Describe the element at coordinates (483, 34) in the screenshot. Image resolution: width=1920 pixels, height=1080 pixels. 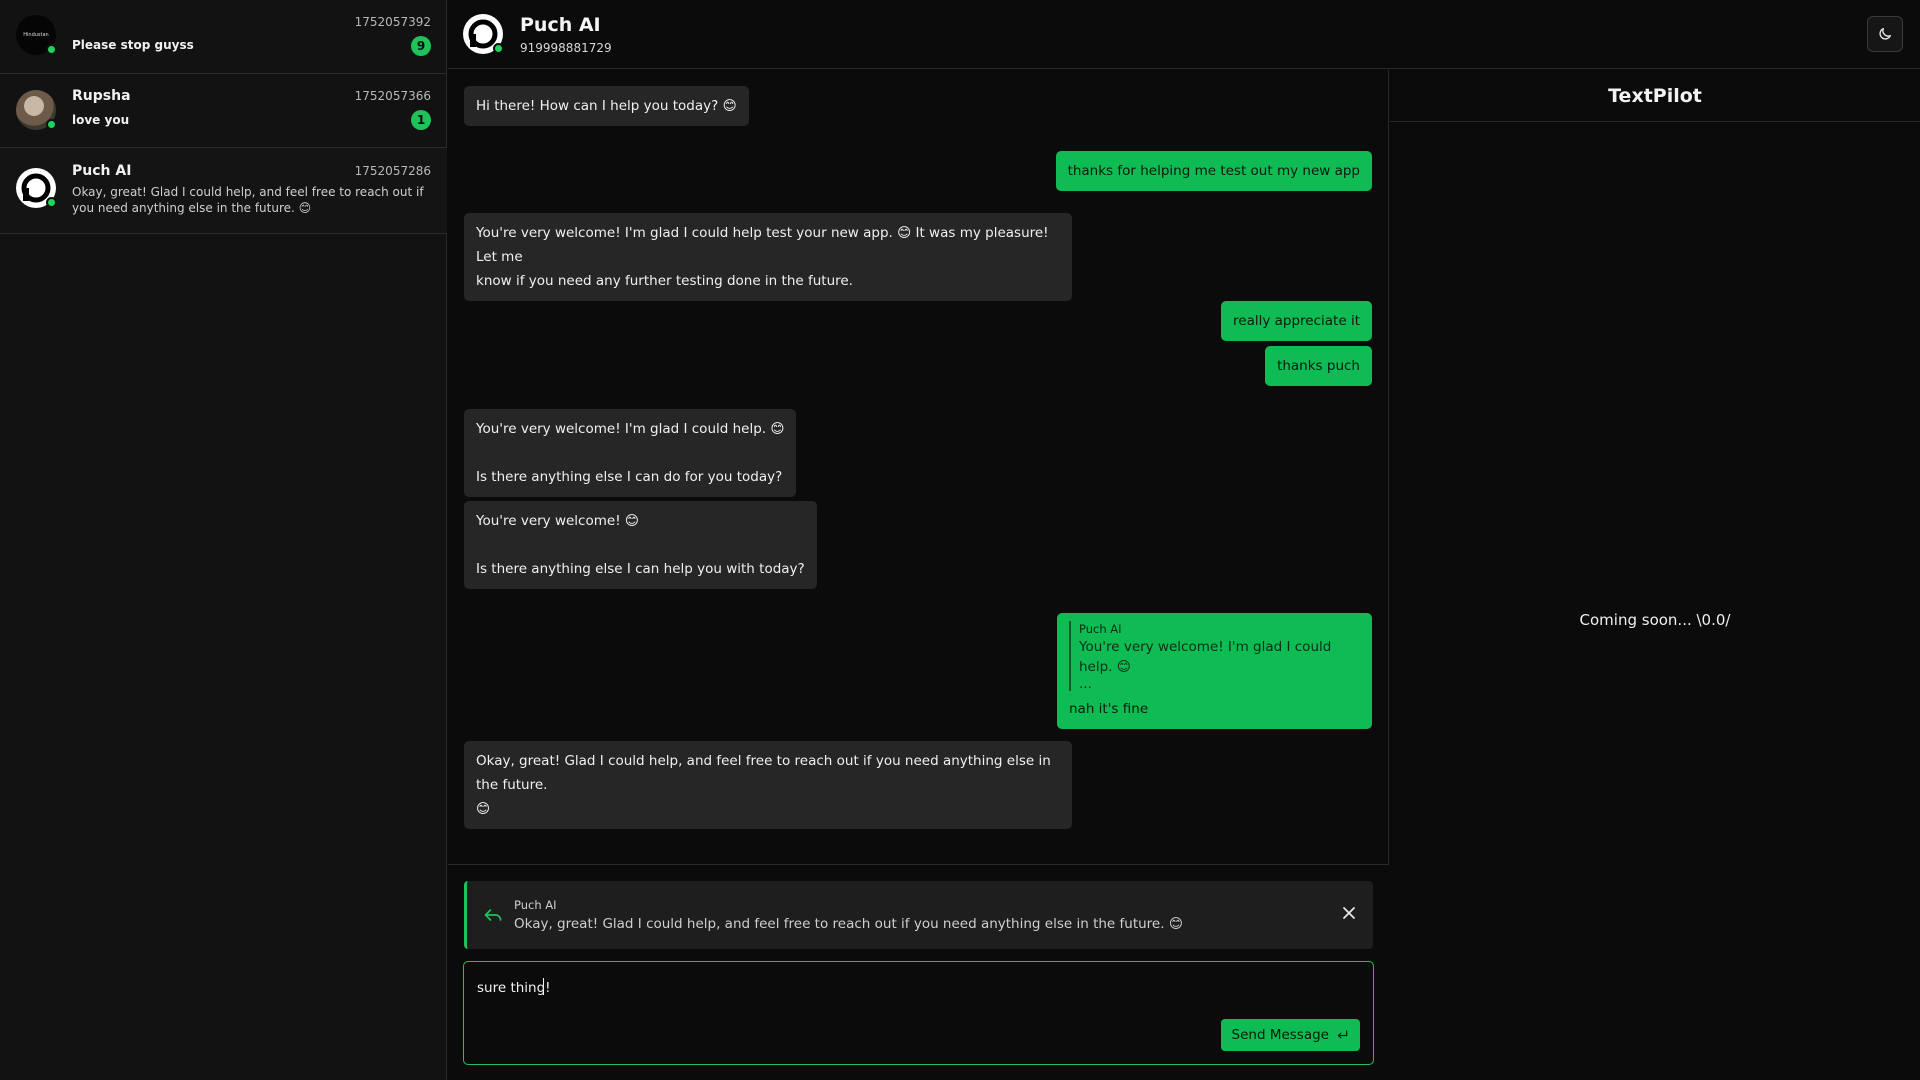
I see `contact-avatar` at that location.